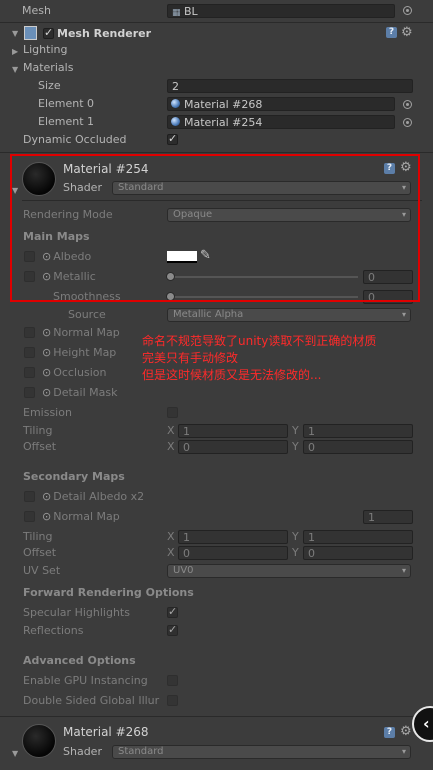 The height and width of the screenshot is (770, 433). Describe the element at coordinates (106, 732) in the screenshot. I see `material-268-title: Material #268` at that location.